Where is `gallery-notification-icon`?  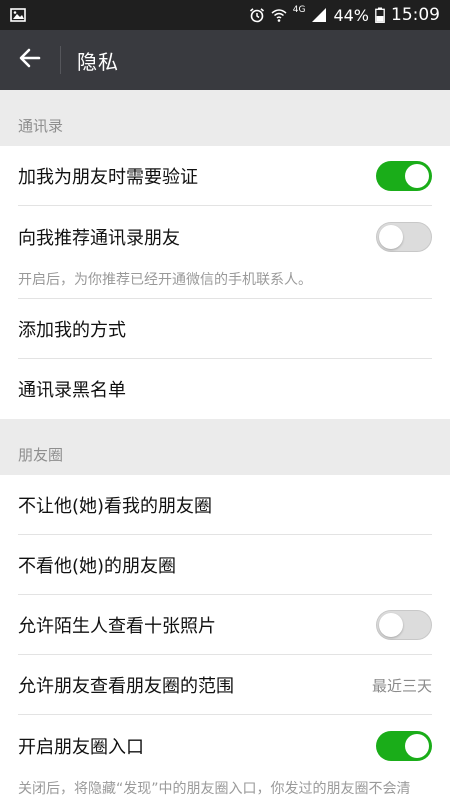 gallery-notification-icon is located at coordinates (18, 15).